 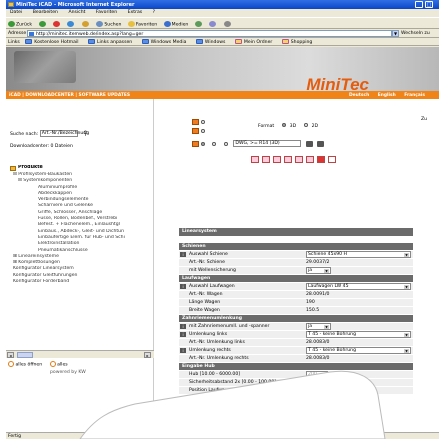 I want to click on link-windows-media: Windows Media, so click(x=166, y=42).